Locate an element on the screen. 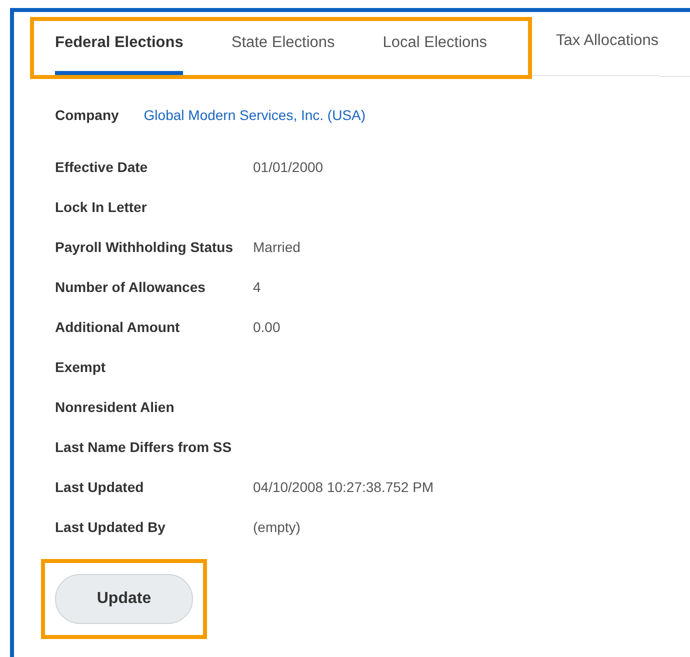 This screenshot has width=690, height=657. field-value: Married is located at coordinates (276, 247).